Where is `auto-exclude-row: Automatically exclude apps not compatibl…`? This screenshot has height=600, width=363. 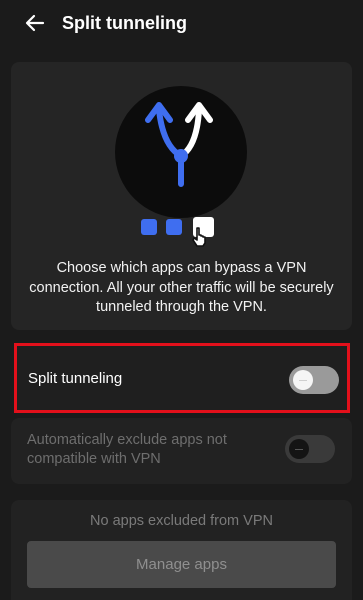 auto-exclude-row: Automatically exclude apps not compatibl… is located at coordinates (181, 451).